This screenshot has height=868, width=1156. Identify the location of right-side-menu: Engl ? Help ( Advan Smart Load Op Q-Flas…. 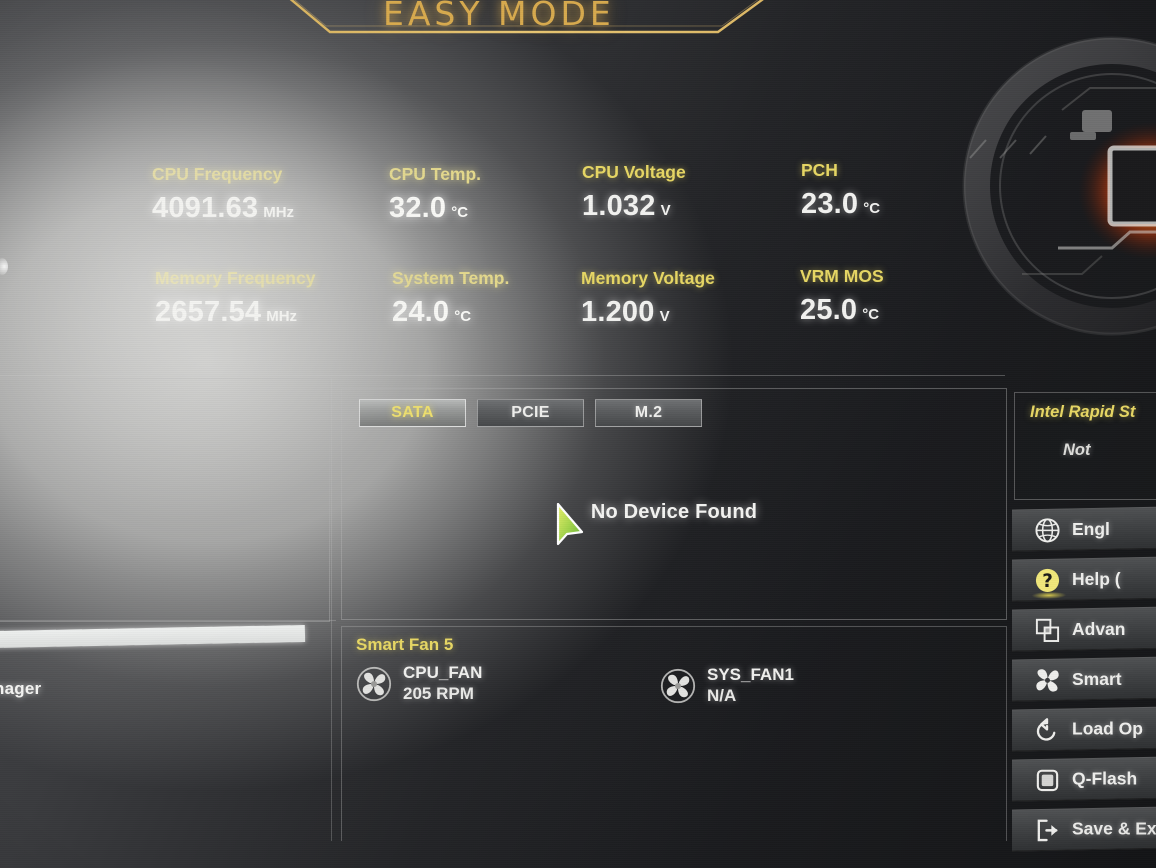
(1084, 682).